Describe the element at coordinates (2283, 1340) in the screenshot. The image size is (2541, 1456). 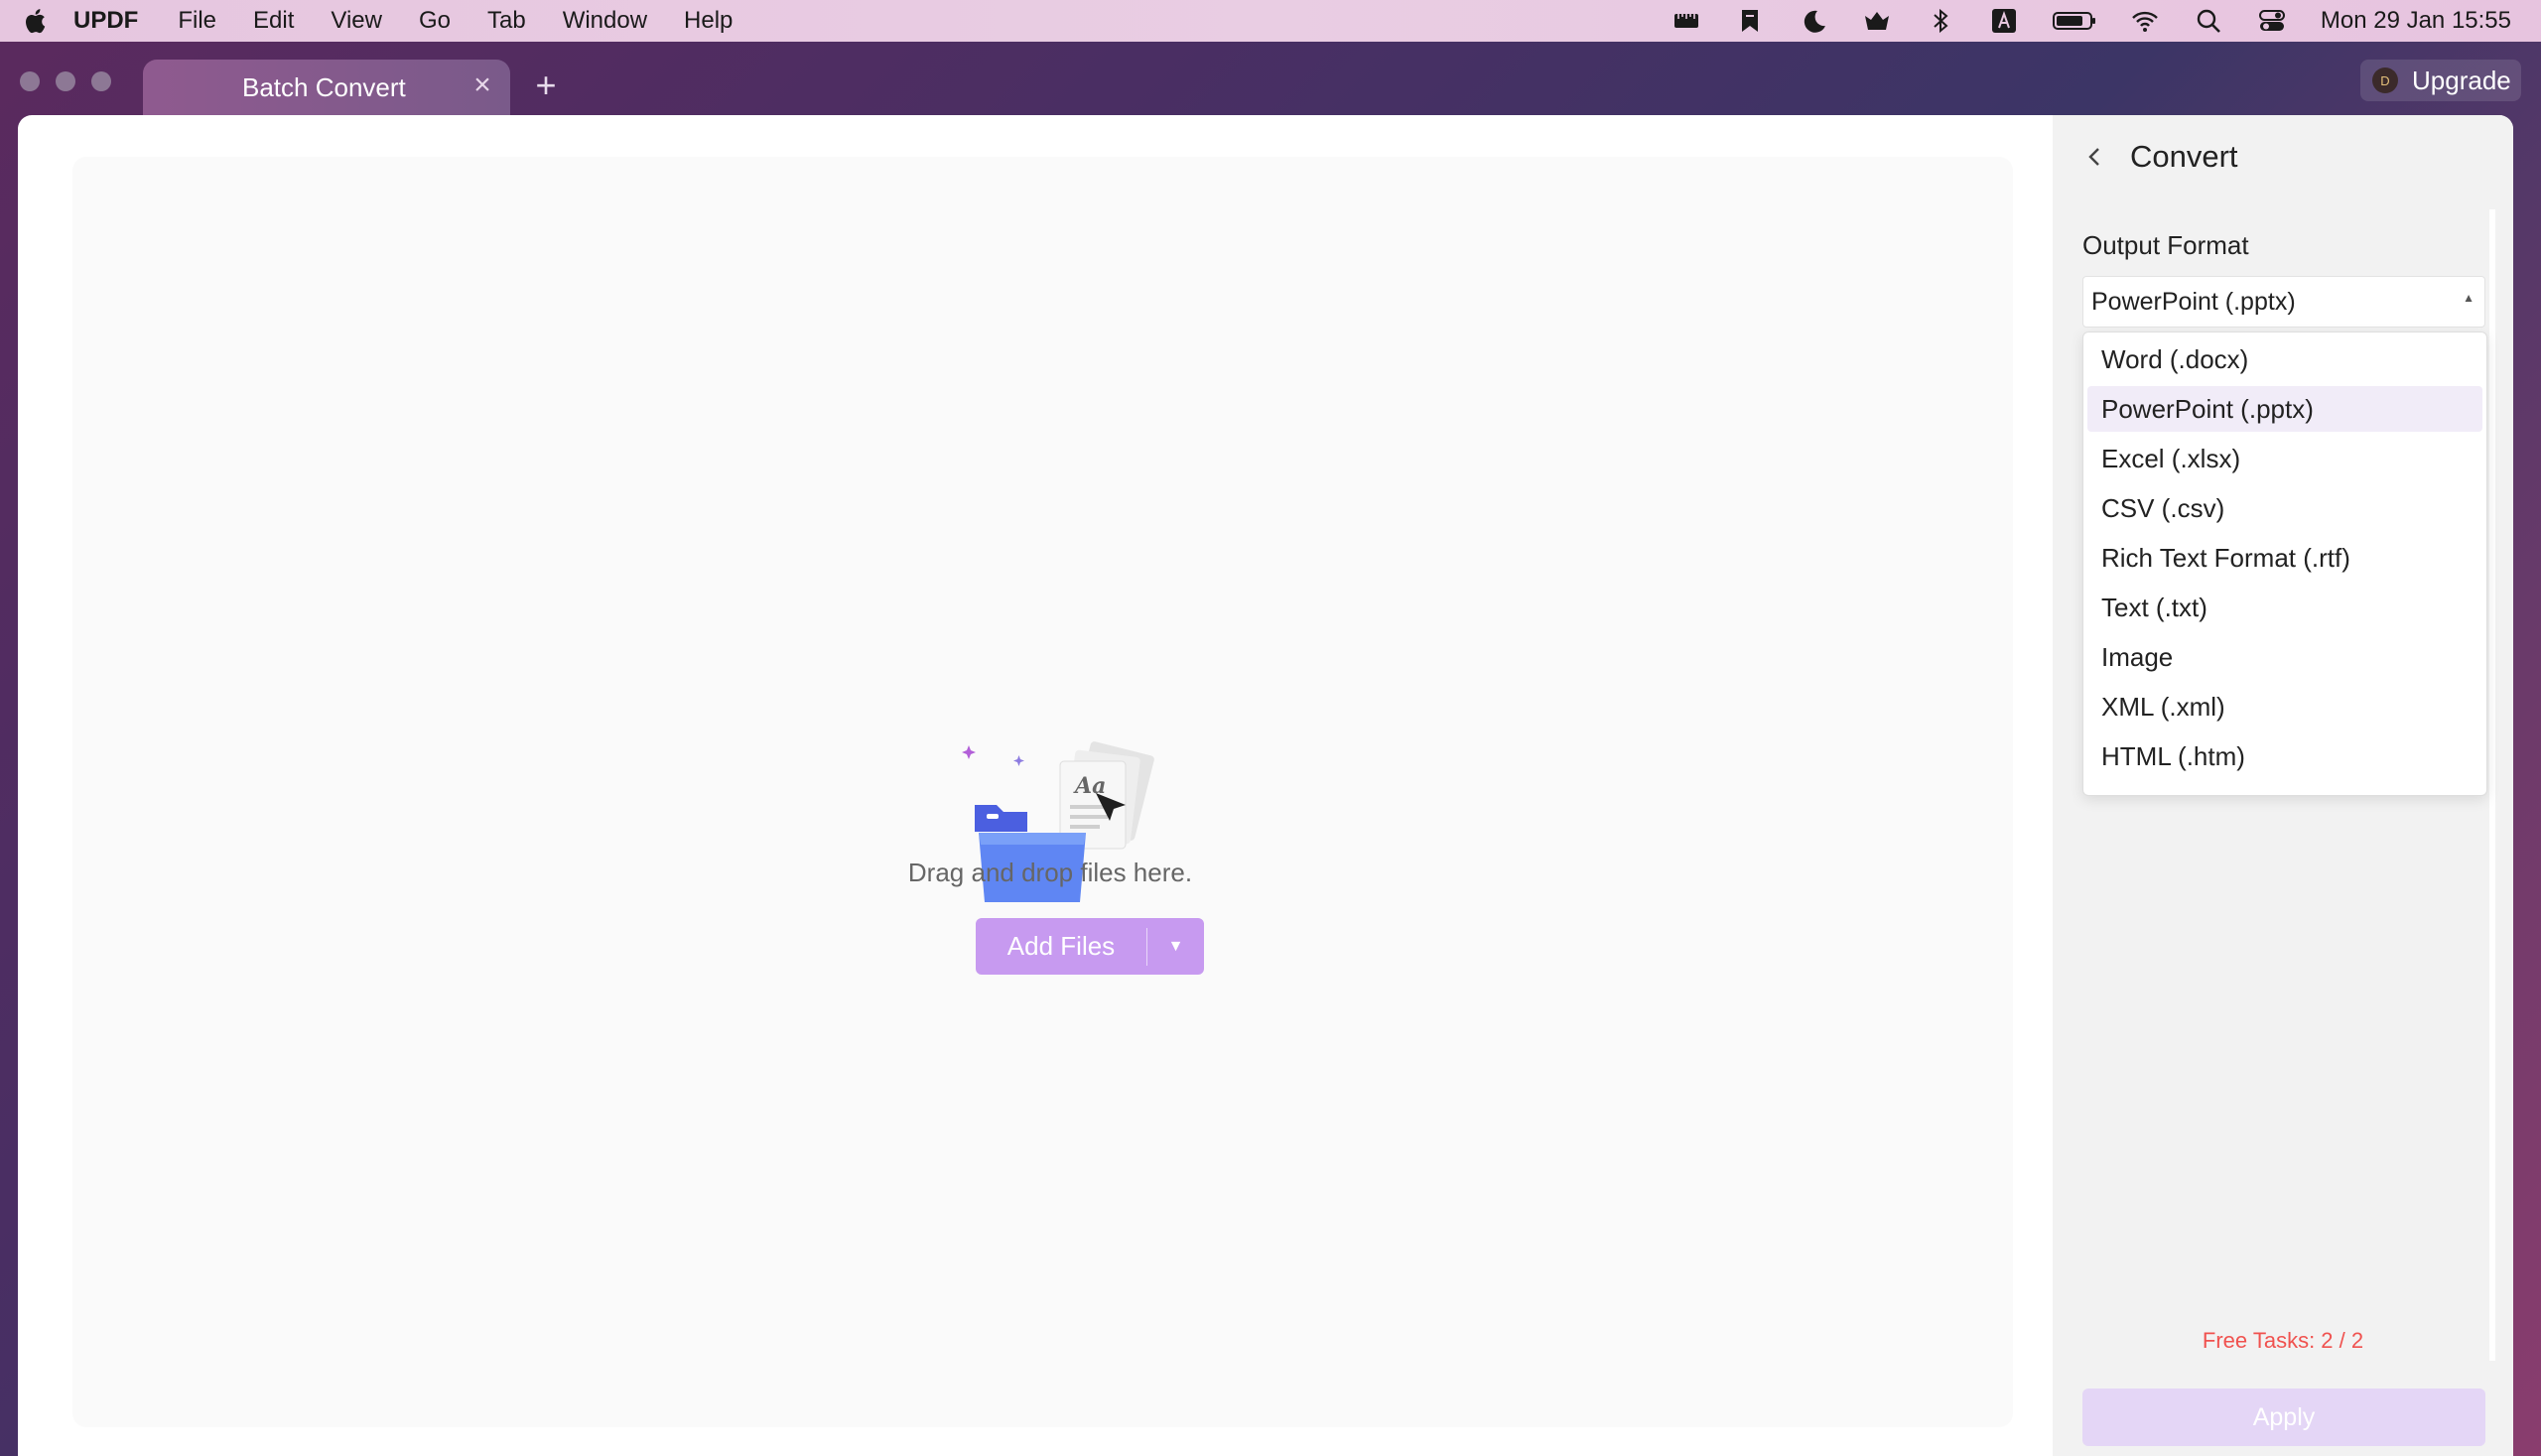
I see `free-tasks-counter: Free Tasks: 2 / 2` at that location.